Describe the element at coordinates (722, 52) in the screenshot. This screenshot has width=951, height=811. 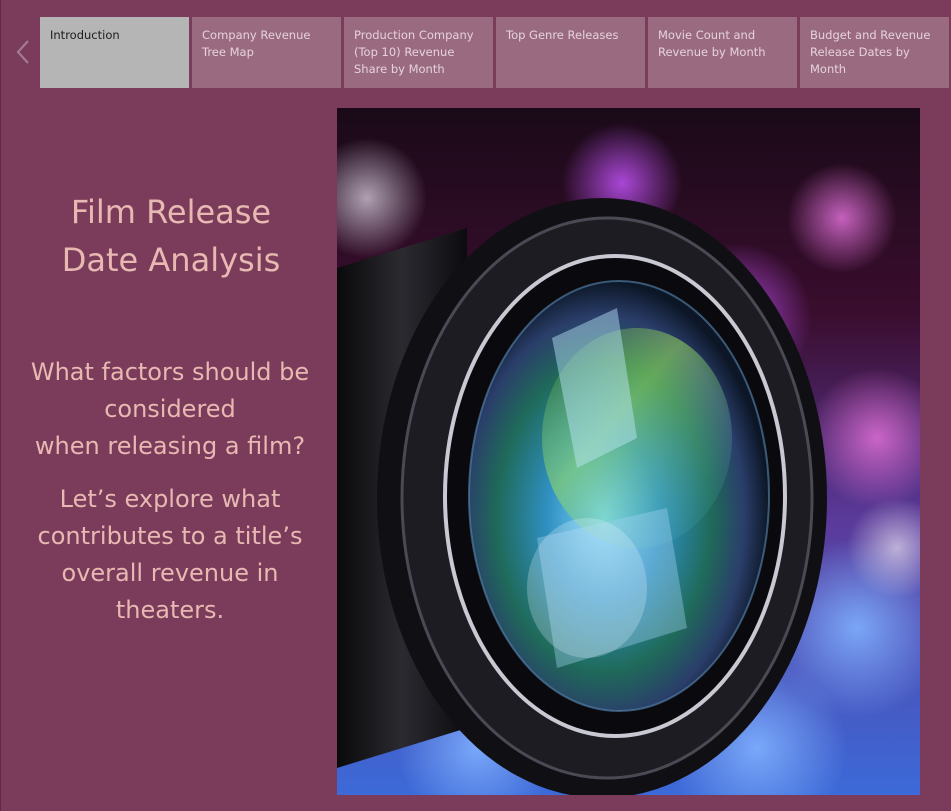
I see `tab-movie-count-and-revenue: Movie Count and Revenue by Month` at that location.